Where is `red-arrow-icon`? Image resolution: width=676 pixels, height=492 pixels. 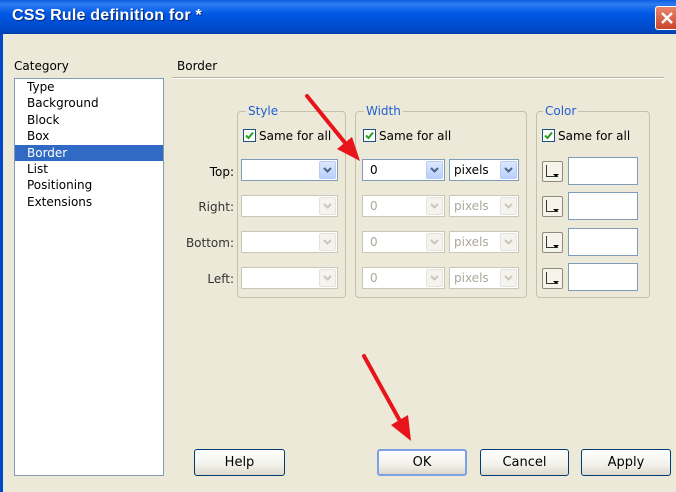
red-arrow-icon is located at coordinates (386, 397).